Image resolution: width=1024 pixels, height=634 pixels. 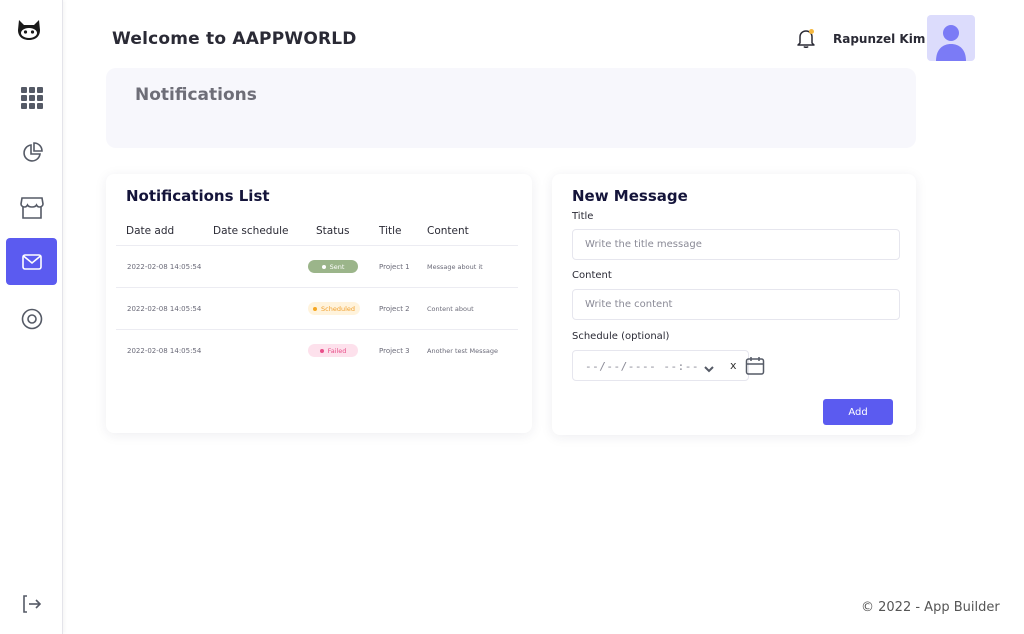 I want to click on column-header-title: Title, so click(x=390, y=231).